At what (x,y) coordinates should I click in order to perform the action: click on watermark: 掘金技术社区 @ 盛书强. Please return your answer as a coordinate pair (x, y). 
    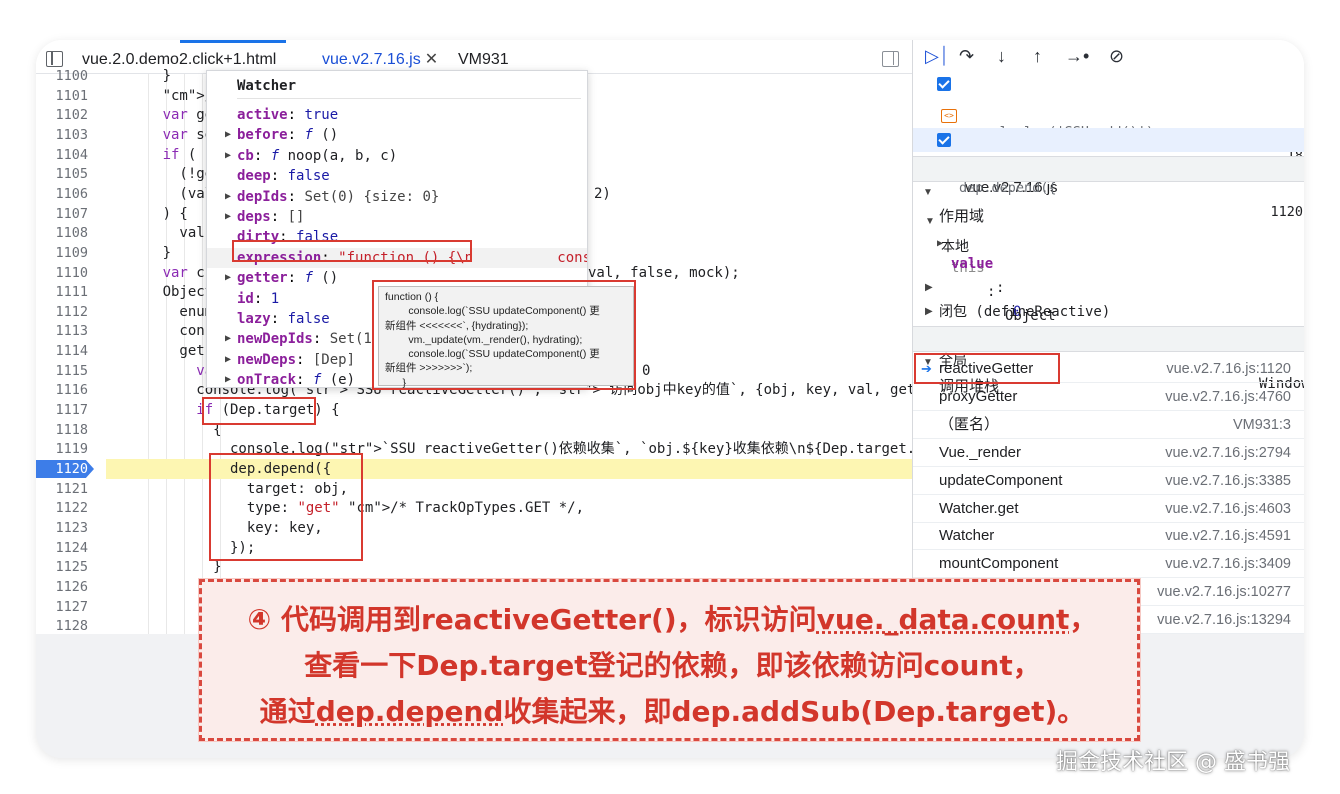
    Looking at the image, I should click on (1173, 762).